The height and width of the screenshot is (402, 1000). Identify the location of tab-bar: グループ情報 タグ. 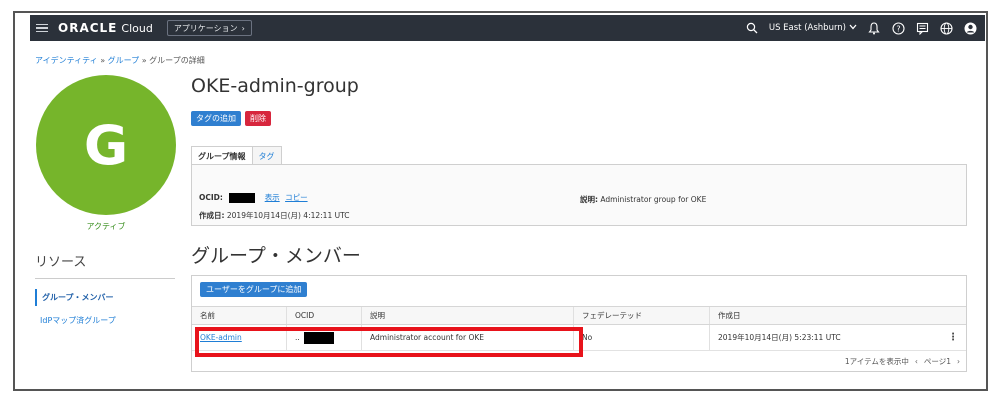
(236, 155).